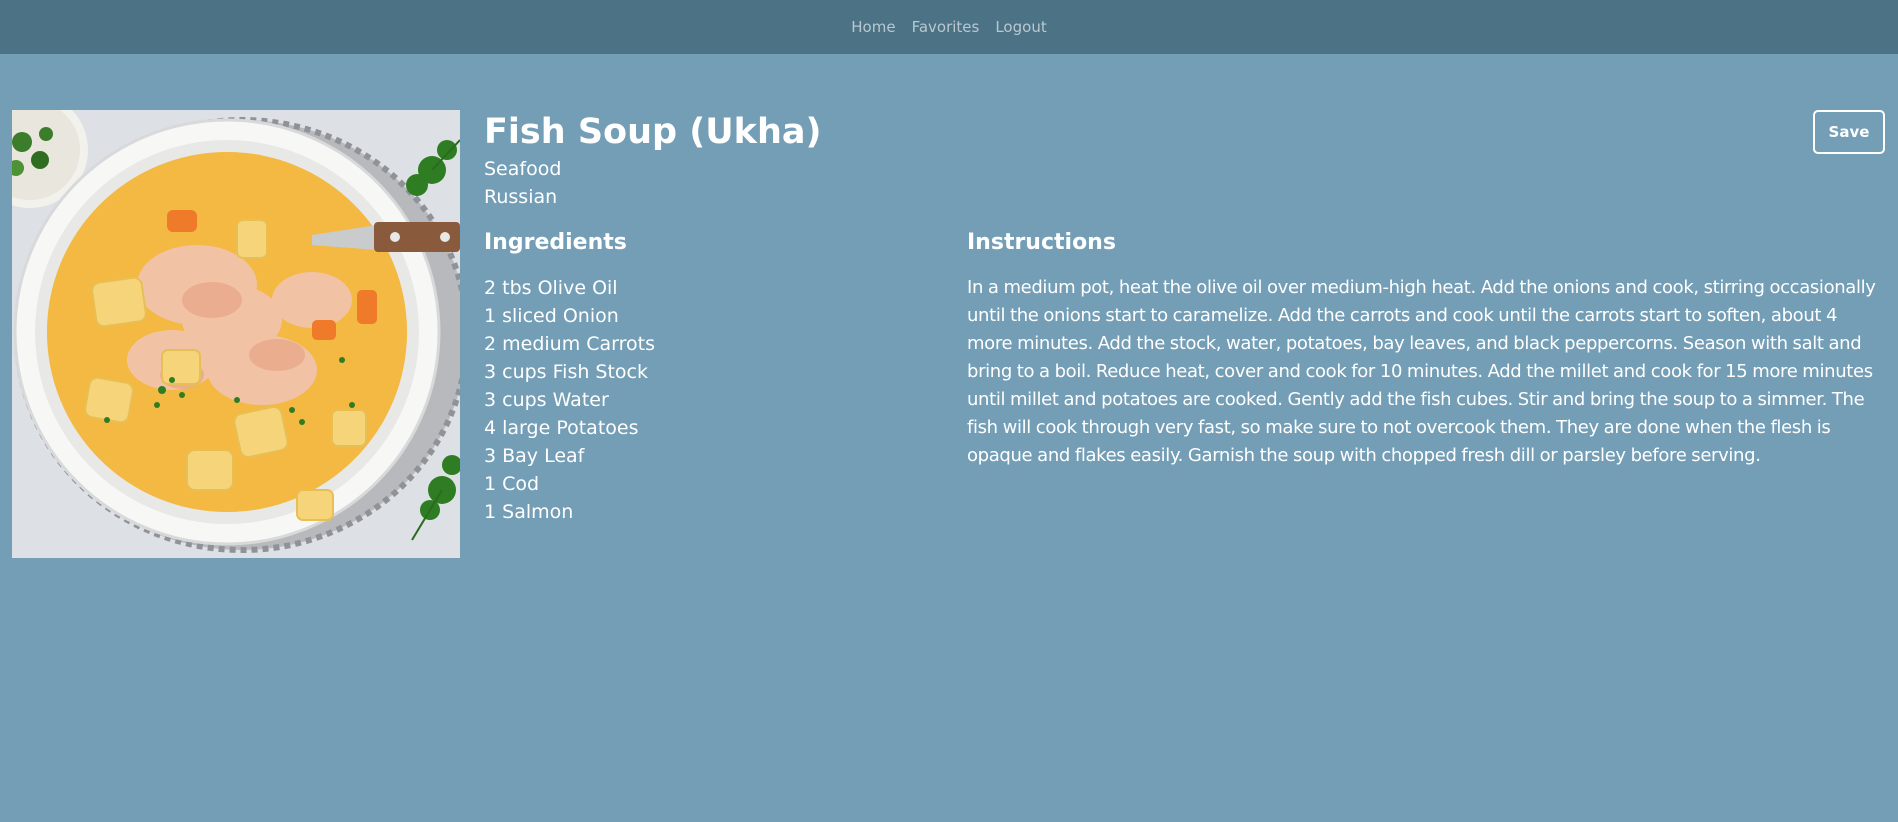  I want to click on save-button: Save, so click(1849, 132).